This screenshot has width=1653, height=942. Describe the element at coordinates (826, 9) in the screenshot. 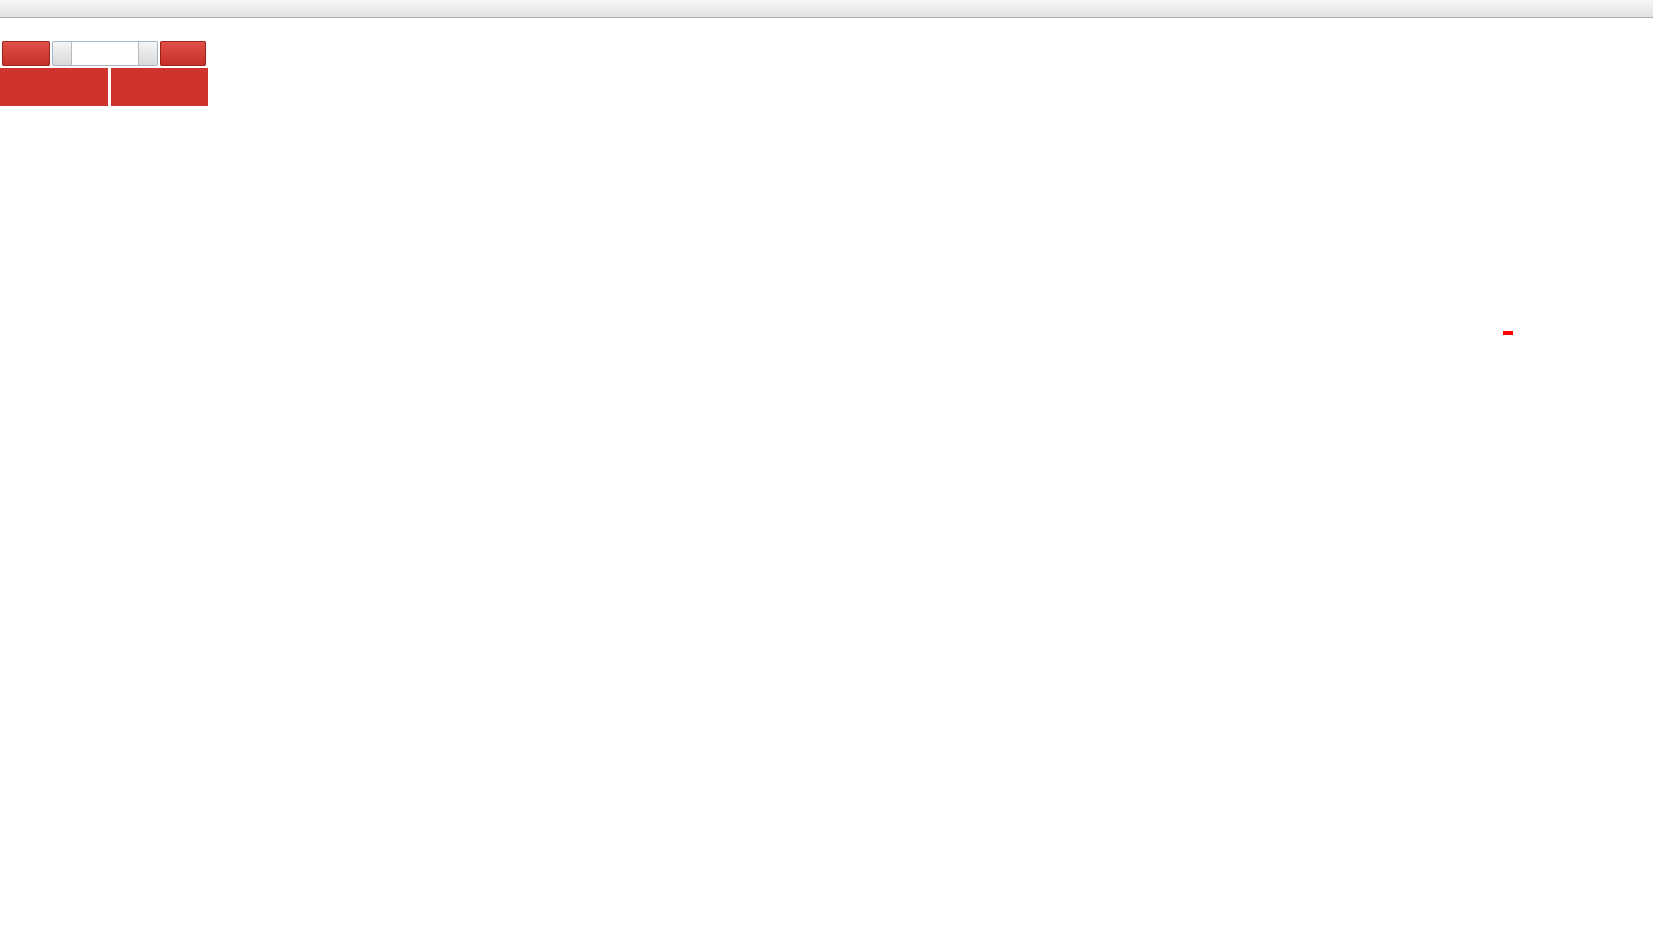

I see `toolbar` at that location.